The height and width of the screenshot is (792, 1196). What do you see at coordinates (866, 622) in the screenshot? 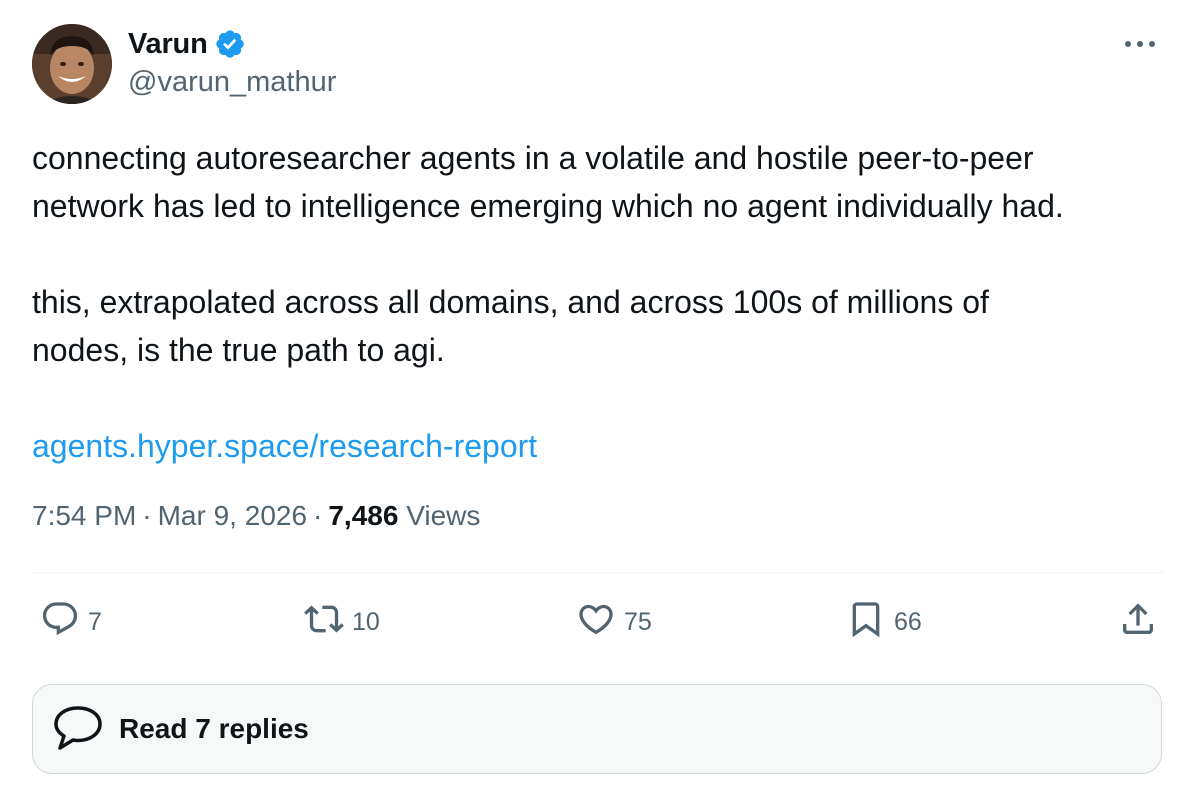
I see `bookmark-icon` at bounding box center [866, 622].